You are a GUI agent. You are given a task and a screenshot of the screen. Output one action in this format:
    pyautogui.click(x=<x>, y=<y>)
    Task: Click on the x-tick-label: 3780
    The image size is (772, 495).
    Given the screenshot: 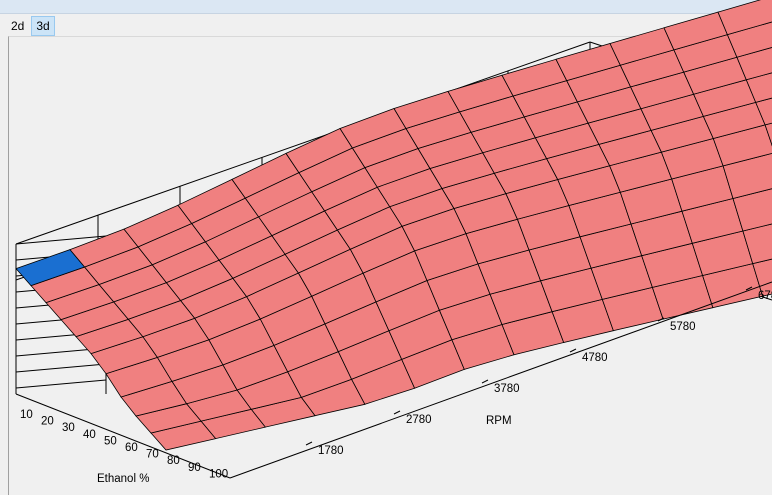 What is the action you would take?
    pyautogui.click(x=507, y=389)
    